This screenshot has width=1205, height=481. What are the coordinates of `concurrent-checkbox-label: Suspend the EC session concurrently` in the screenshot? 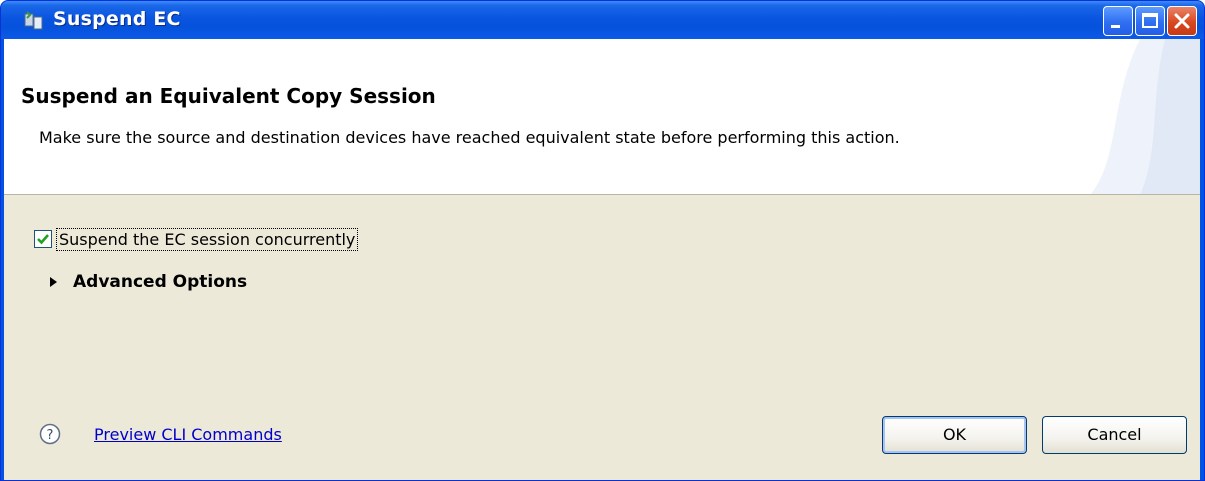 It's located at (207, 239).